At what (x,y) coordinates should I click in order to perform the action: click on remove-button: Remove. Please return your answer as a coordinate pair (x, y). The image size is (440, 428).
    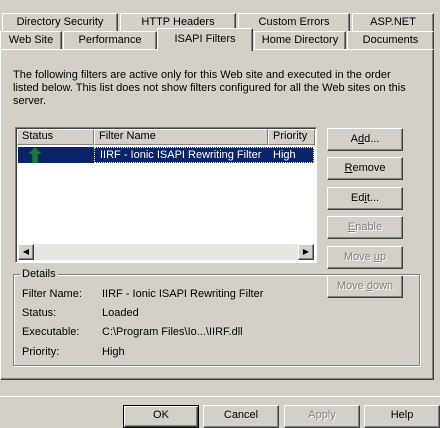
    Looking at the image, I should click on (365, 168).